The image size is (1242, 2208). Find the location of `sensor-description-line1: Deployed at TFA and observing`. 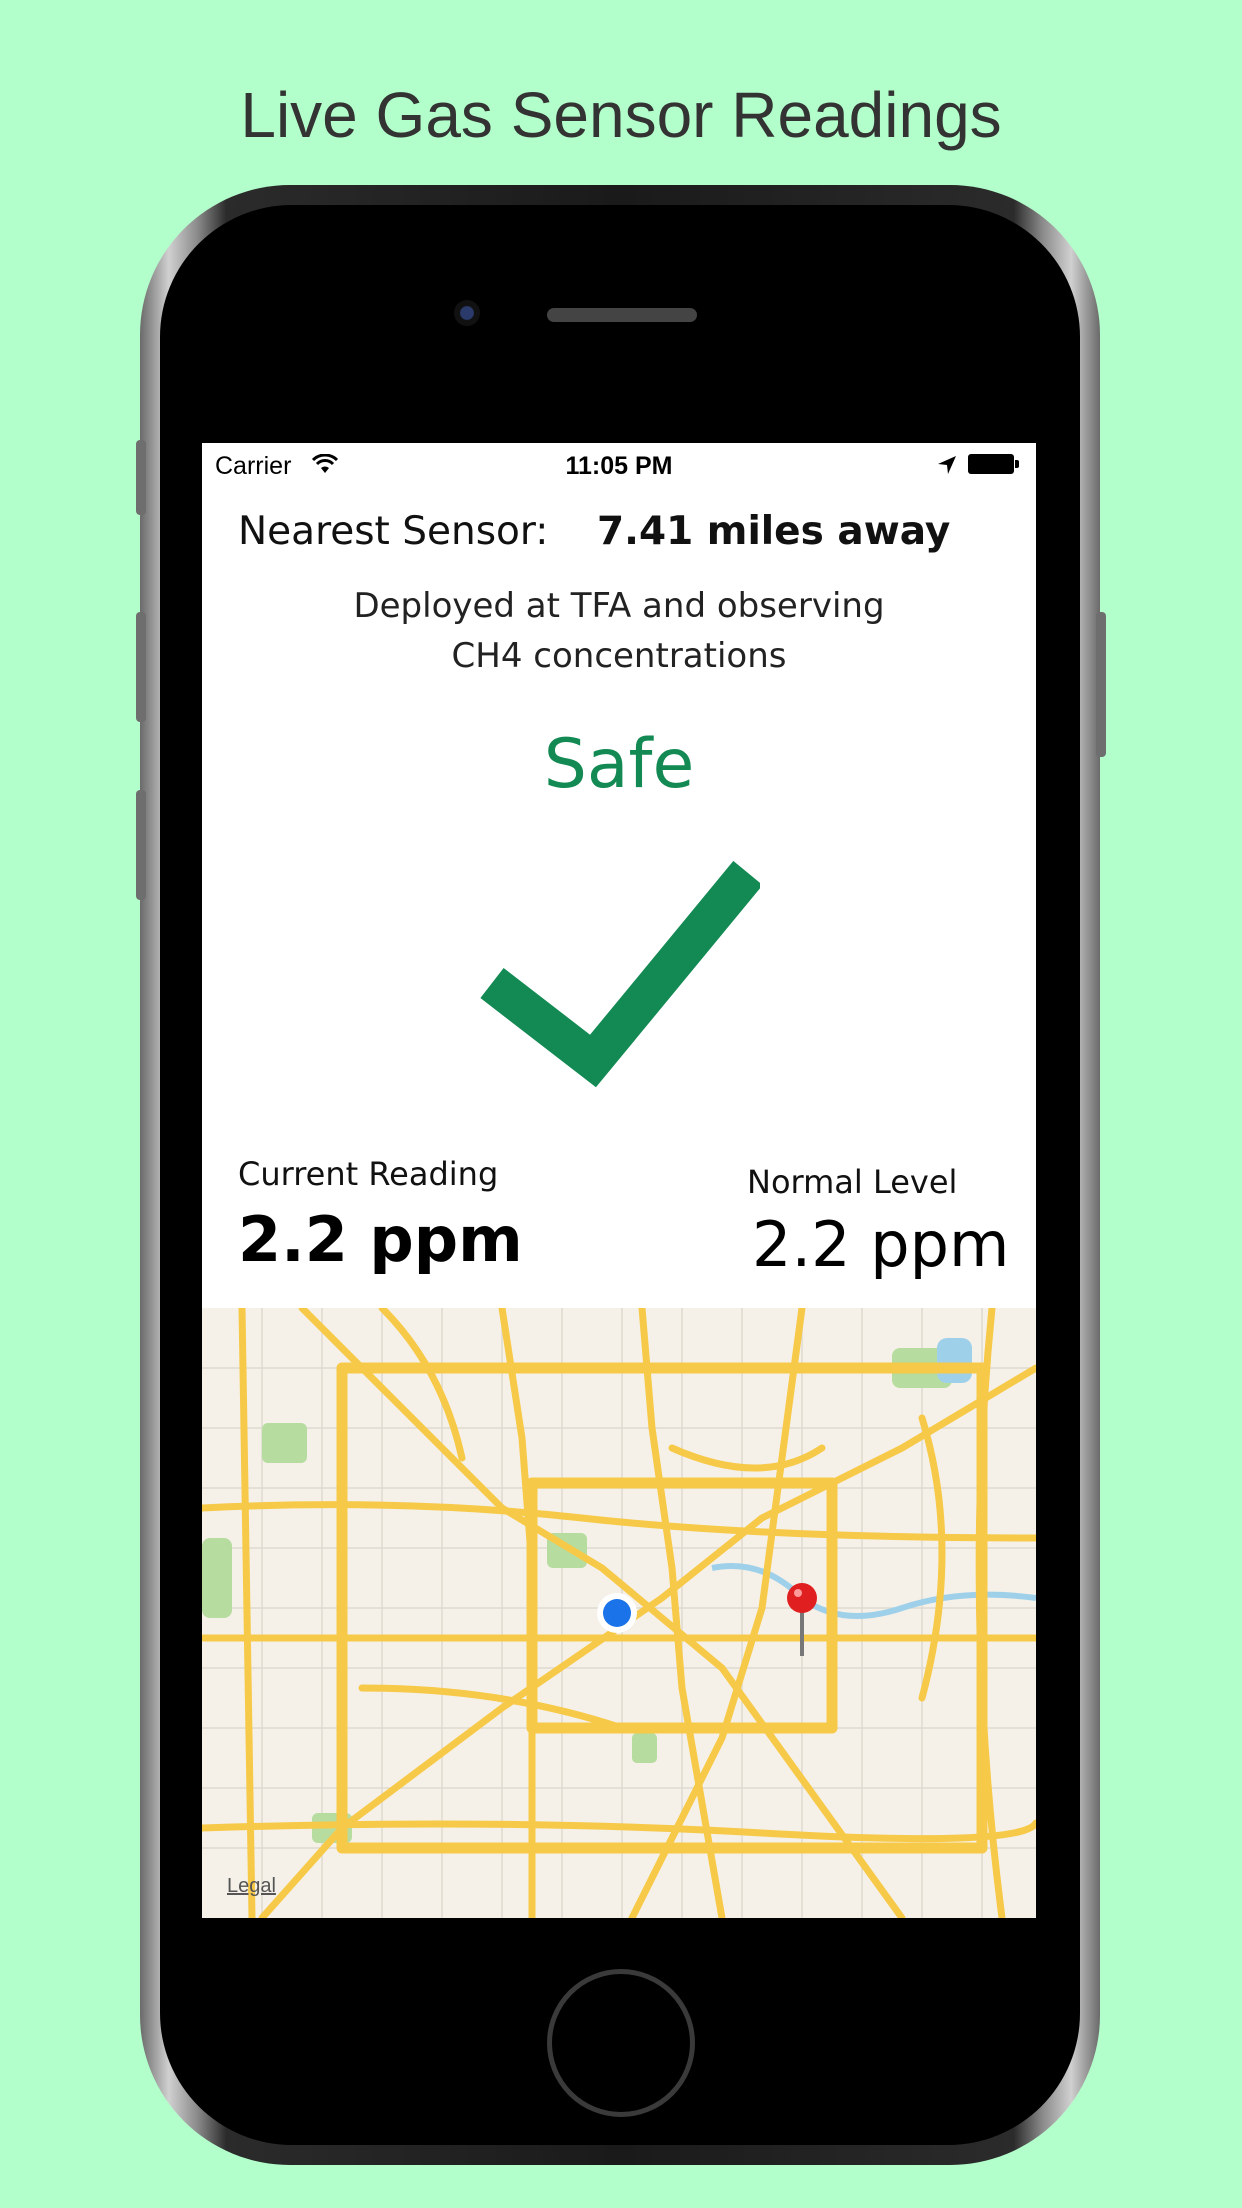

sensor-description-line1: Deployed at TFA and observing is located at coordinates (619, 606).